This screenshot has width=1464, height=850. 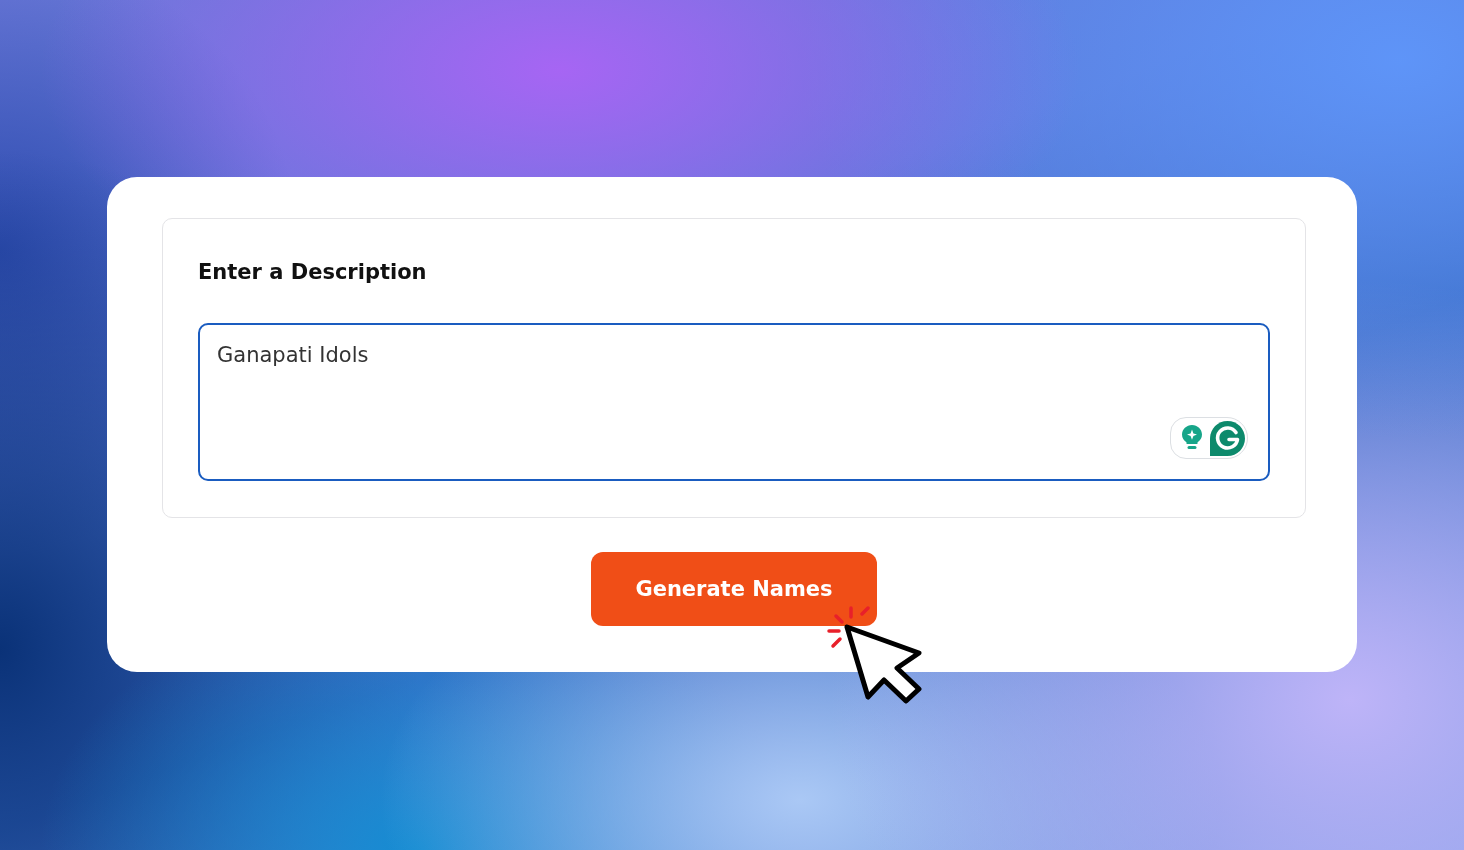 I want to click on g-logo-icon, so click(x=1227, y=438).